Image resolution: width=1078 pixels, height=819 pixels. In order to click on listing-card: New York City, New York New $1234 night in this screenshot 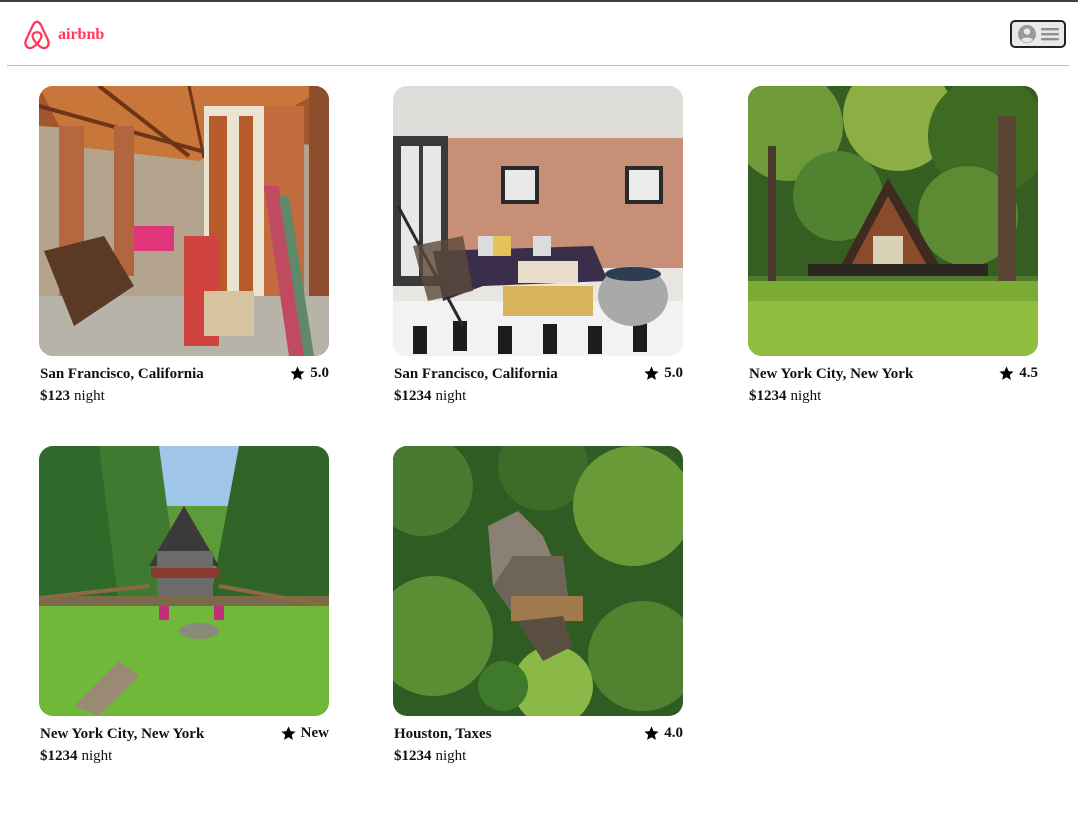, I will do `click(184, 611)`.